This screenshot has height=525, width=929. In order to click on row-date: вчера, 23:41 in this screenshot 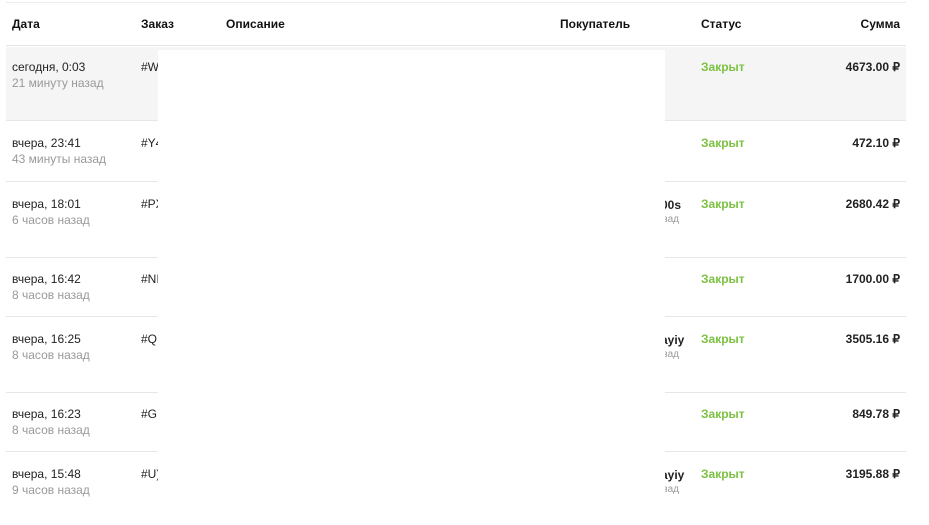, I will do `click(46, 143)`.